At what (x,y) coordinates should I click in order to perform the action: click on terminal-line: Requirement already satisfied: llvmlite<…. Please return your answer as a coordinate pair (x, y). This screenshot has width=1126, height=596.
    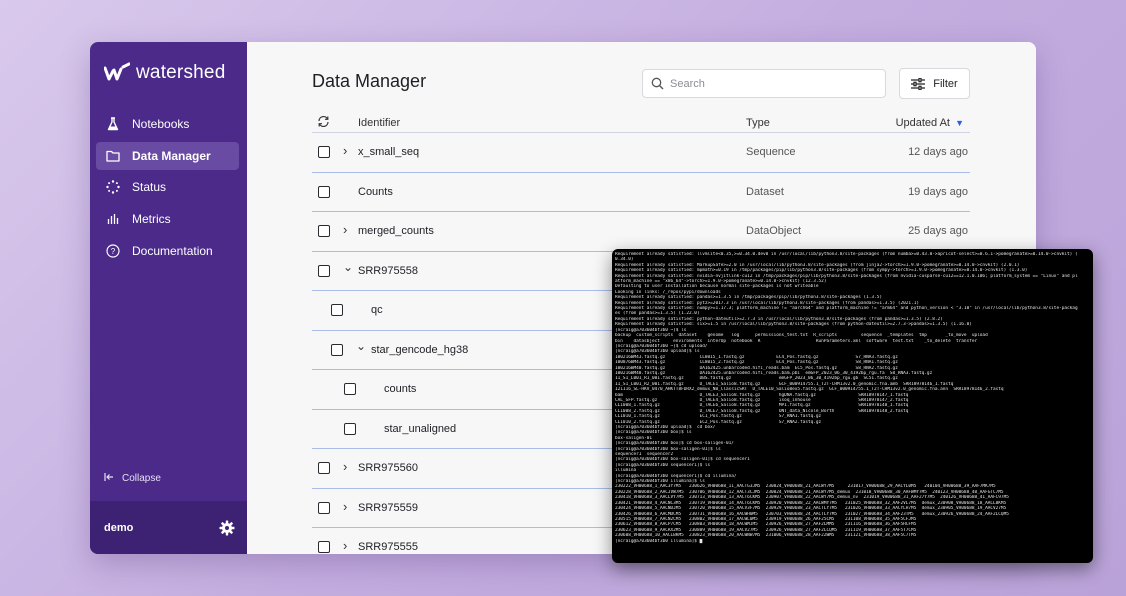
    Looking at the image, I should click on (846, 254).